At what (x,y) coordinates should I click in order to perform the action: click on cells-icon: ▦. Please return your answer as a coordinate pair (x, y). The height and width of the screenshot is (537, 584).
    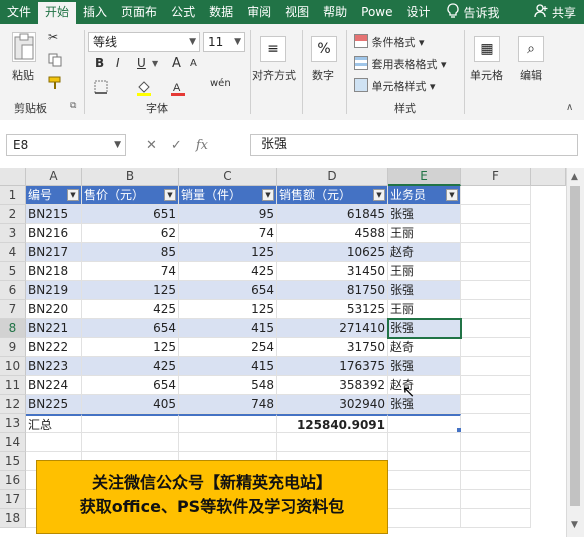
    Looking at the image, I should click on (487, 49).